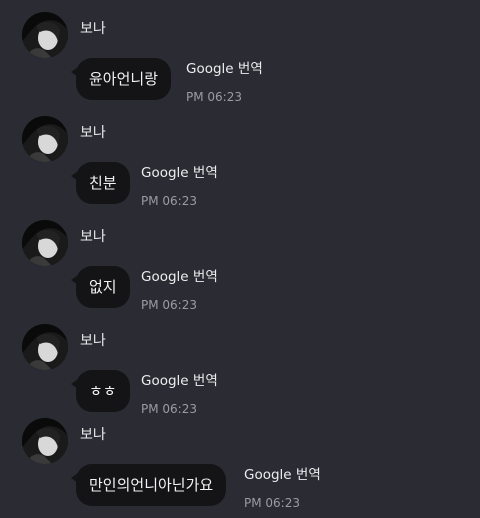  Describe the element at coordinates (100, 391) in the screenshot. I see `message-bubble: ㅎㅎ` at that location.